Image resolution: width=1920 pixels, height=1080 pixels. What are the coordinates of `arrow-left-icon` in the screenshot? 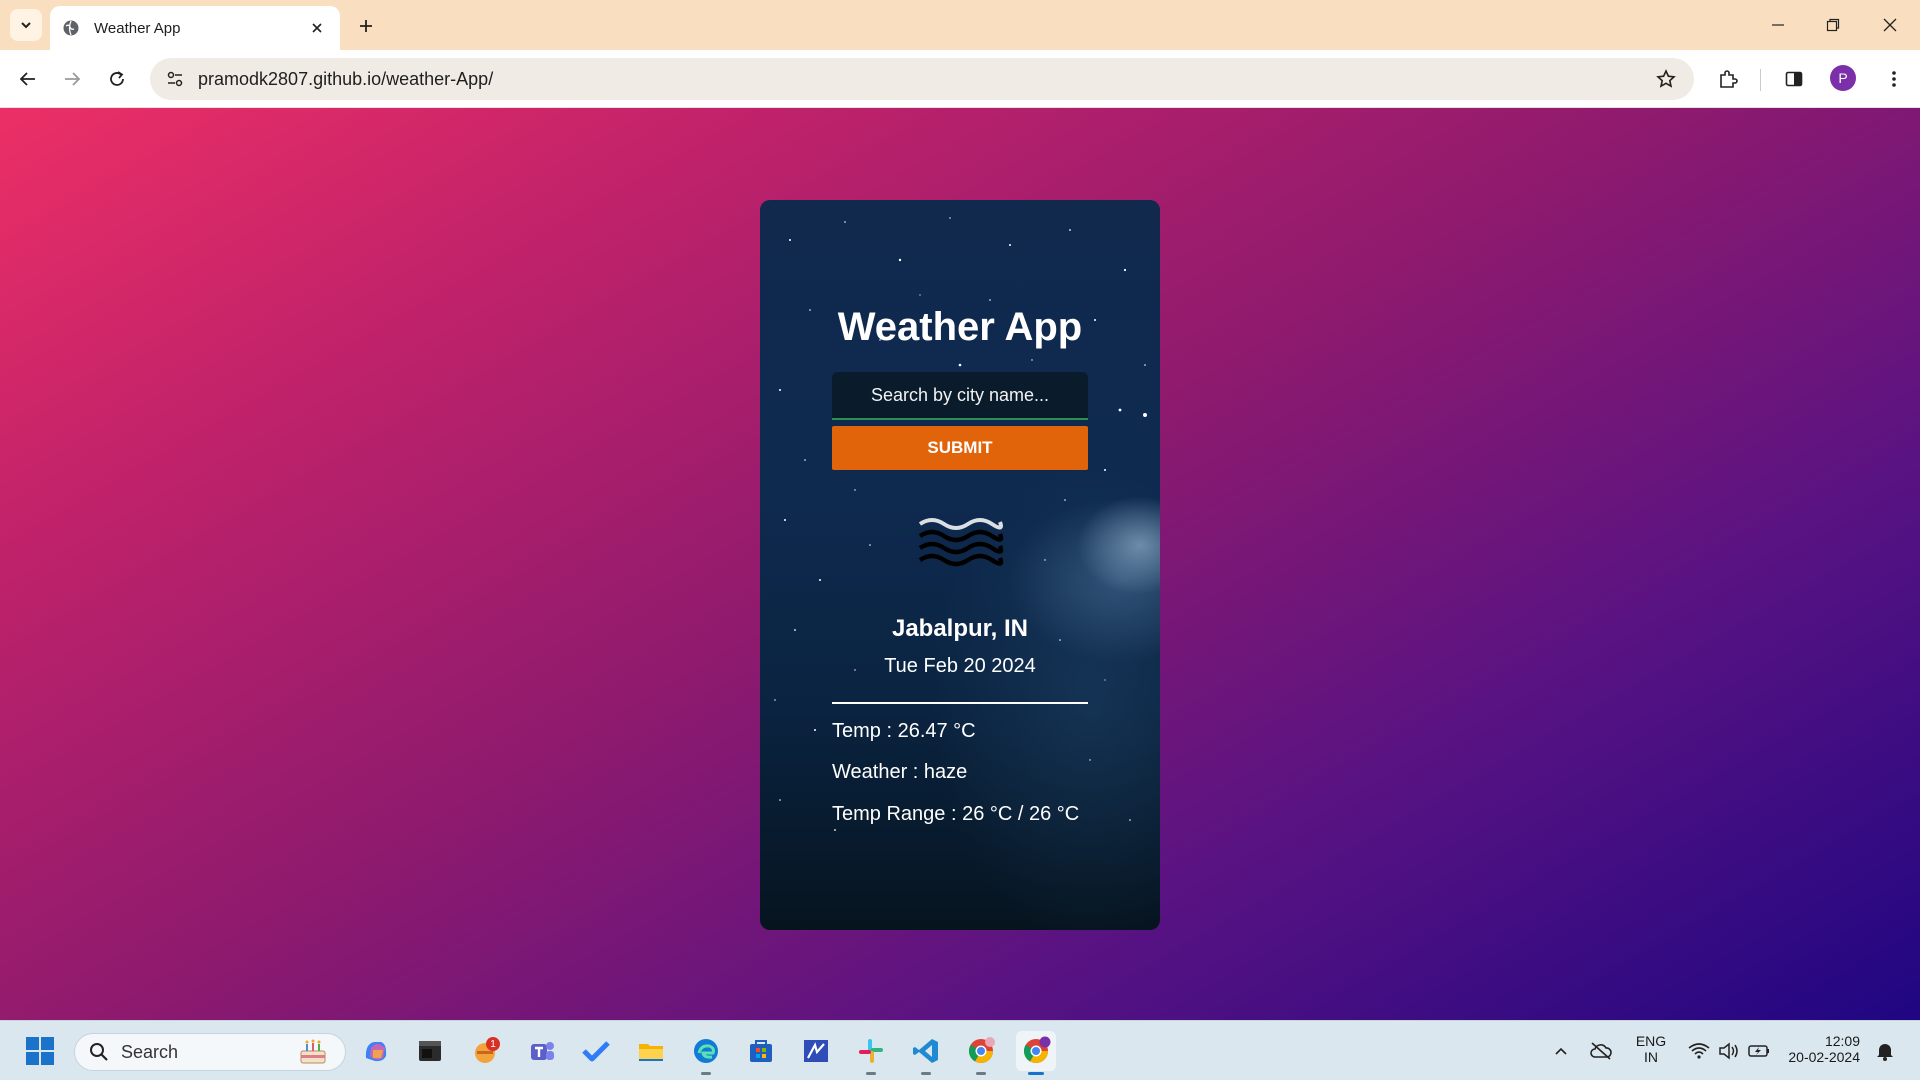 It's located at (27, 79).